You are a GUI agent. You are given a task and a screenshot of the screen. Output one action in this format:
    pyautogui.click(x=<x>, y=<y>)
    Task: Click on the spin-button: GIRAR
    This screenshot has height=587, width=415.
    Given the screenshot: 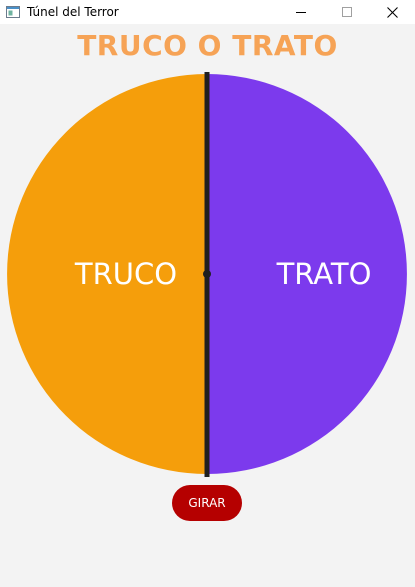 What is the action you would take?
    pyautogui.click(x=207, y=503)
    